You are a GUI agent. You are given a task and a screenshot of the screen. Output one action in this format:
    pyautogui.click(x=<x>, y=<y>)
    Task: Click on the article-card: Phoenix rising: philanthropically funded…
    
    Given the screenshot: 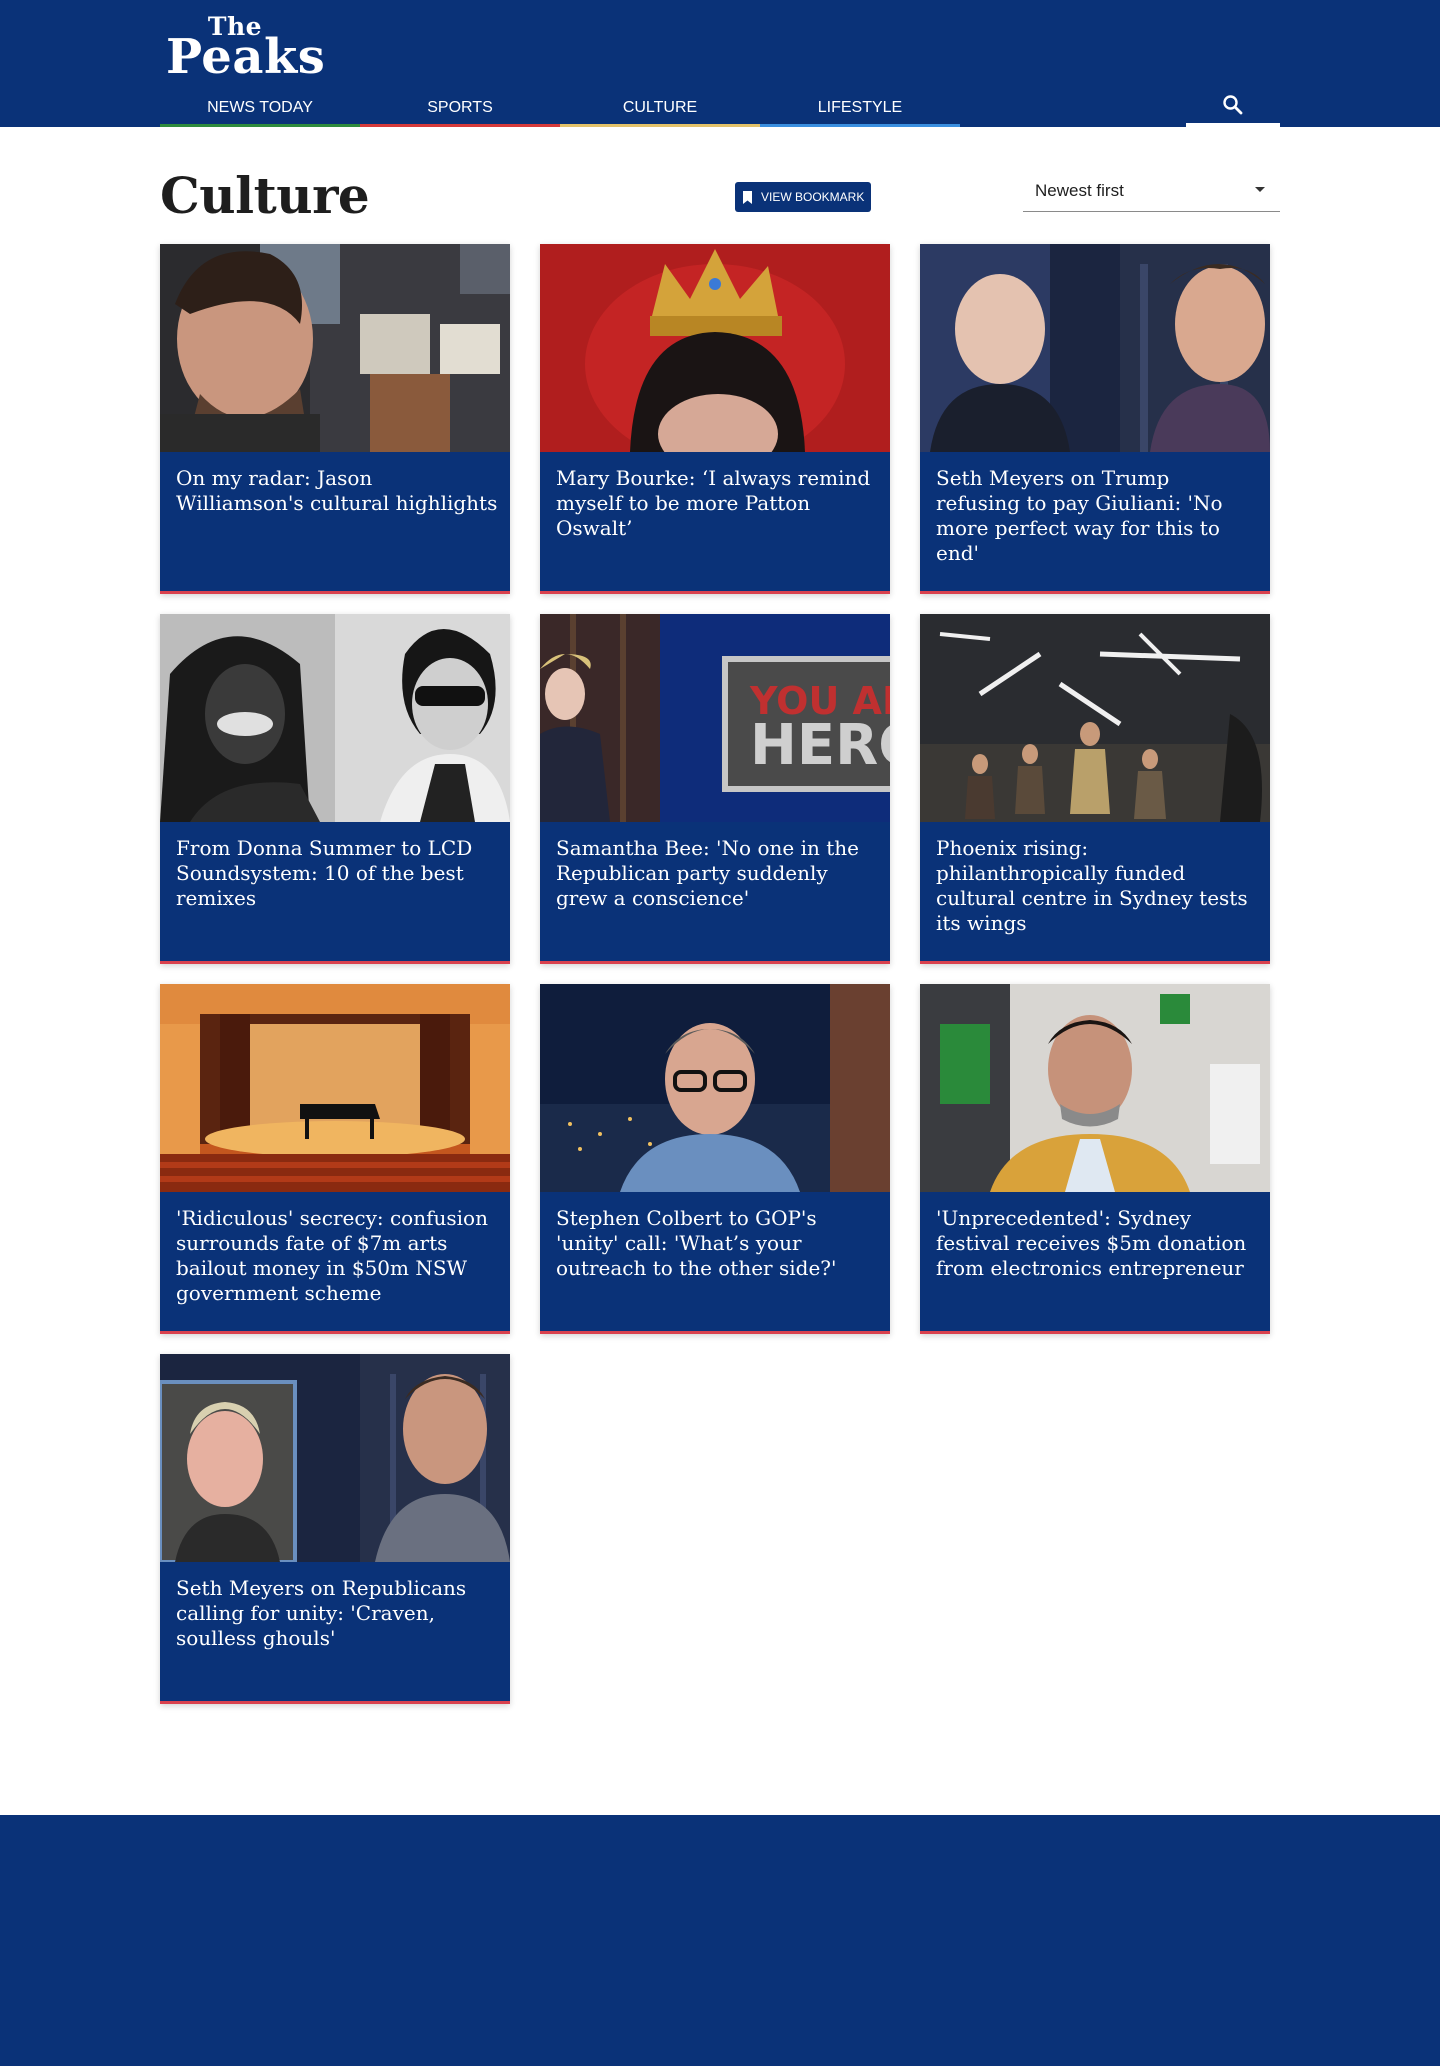 What is the action you would take?
    pyautogui.click(x=1095, y=789)
    